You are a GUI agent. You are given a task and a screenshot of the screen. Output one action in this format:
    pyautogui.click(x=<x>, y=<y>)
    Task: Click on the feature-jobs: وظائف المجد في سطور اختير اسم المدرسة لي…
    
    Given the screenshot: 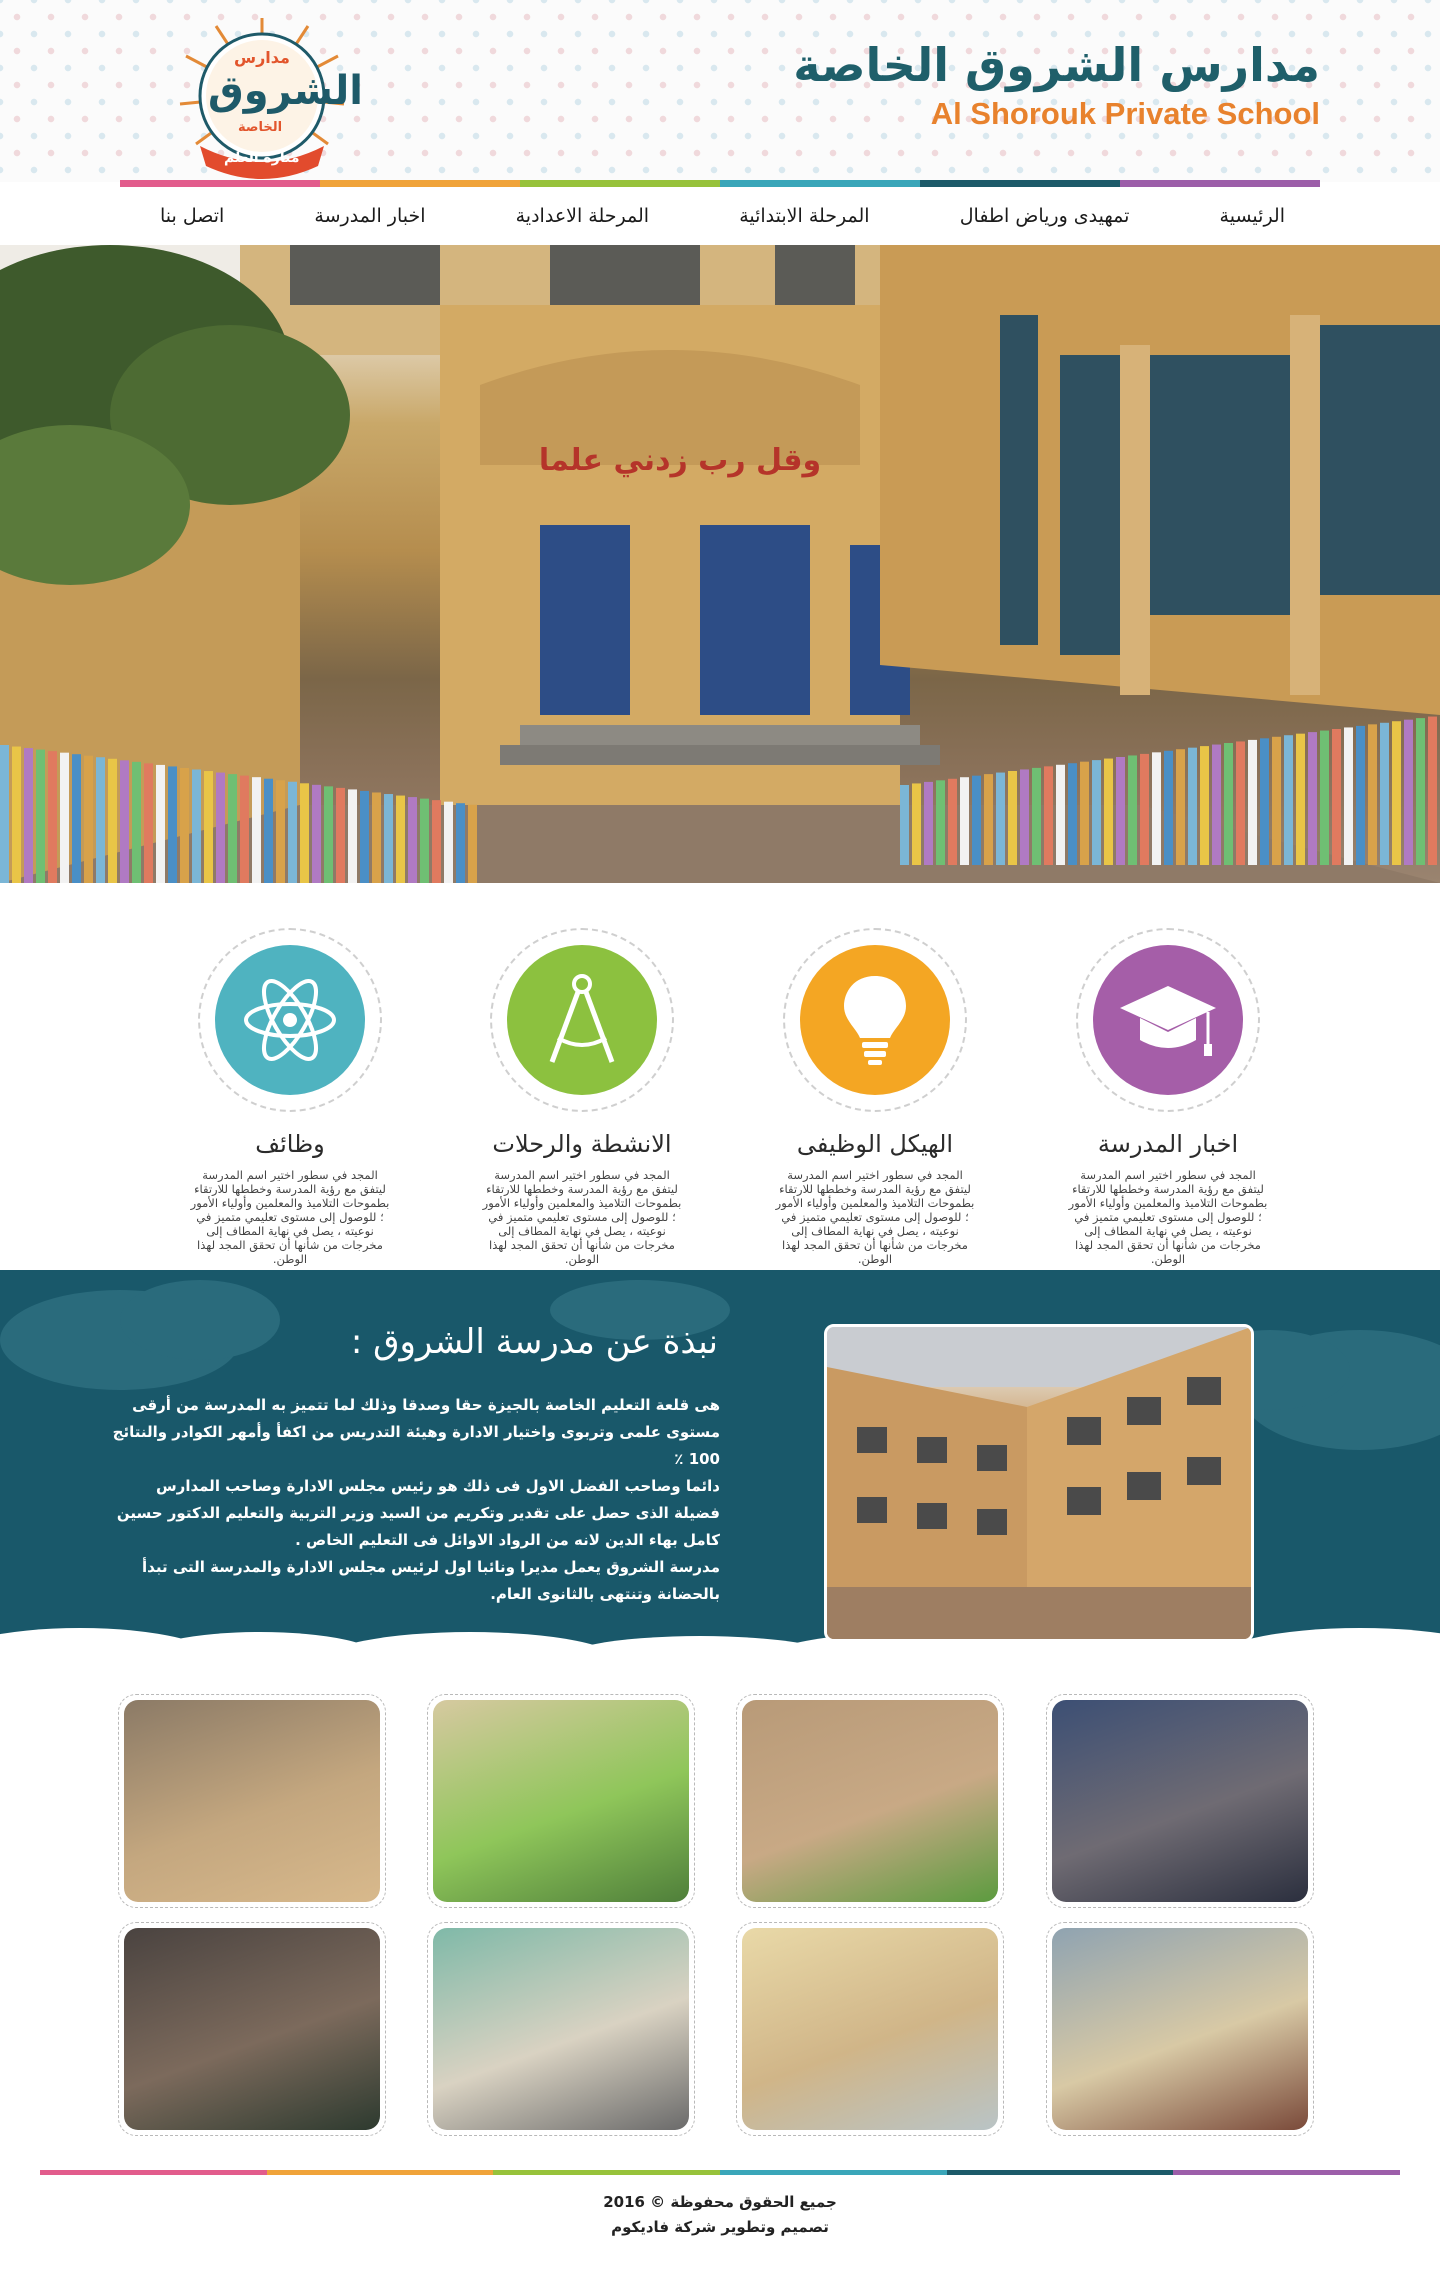 What is the action you would take?
    pyautogui.click(x=290, y=1097)
    